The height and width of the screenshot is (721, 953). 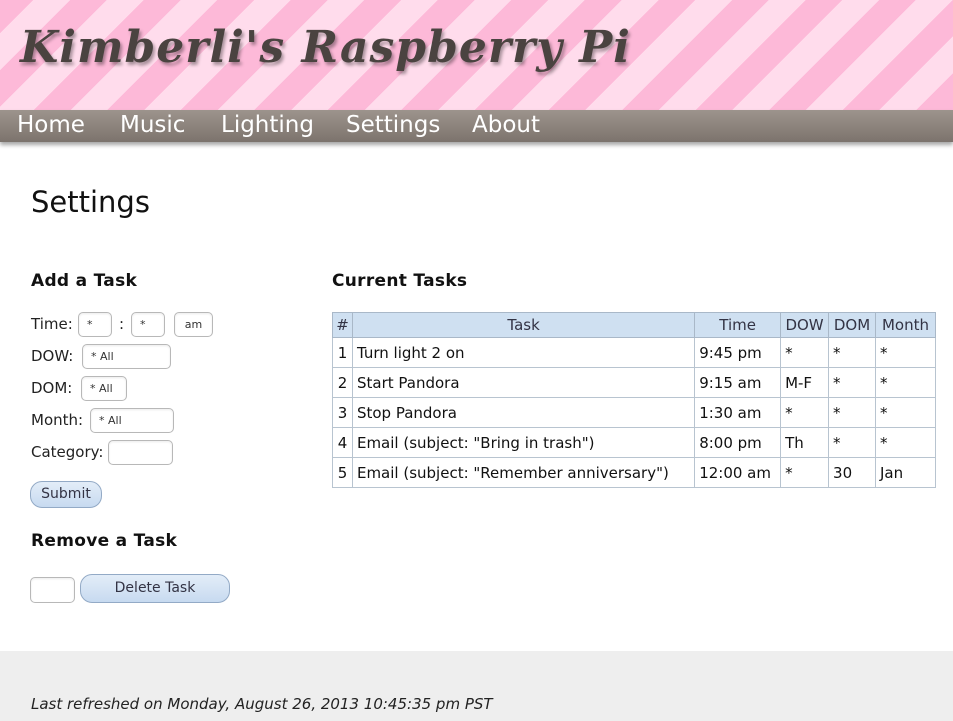 I want to click on cell-dow: Th, so click(x=805, y=442).